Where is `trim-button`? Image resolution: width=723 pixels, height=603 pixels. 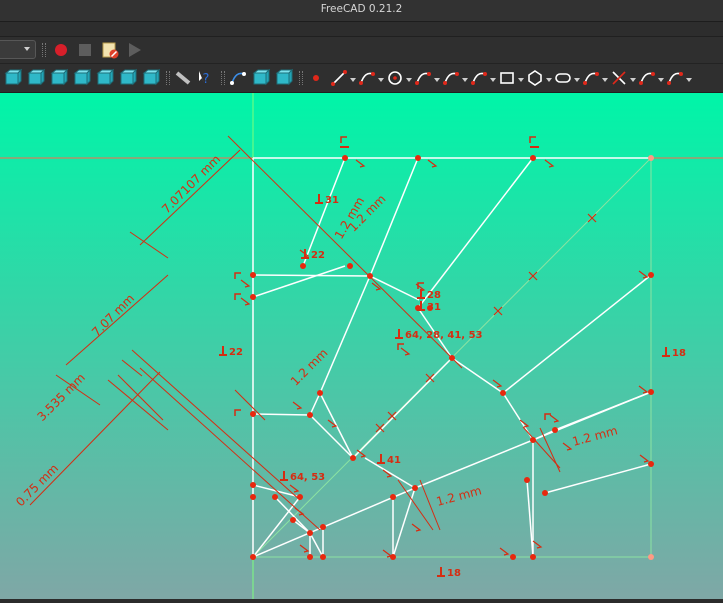
trim-button is located at coordinates (619, 78).